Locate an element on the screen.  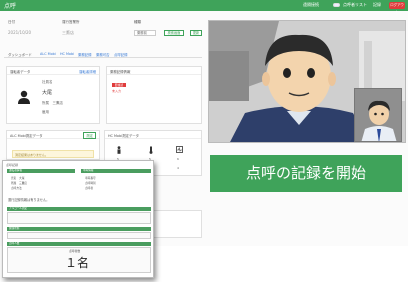
tab-duty-record: 乗務記録 is located at coordinates (85, 54).